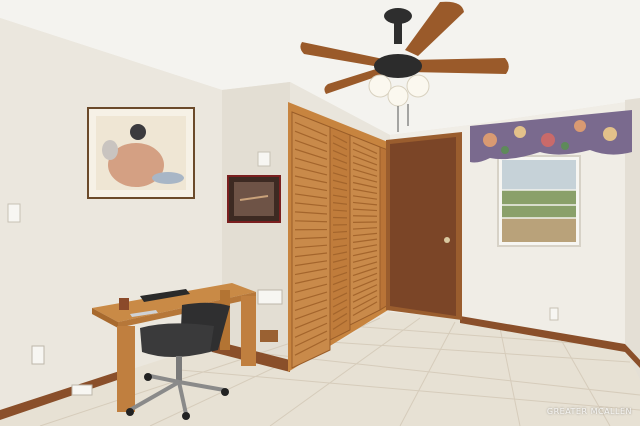 This screenshot has height=426, width=640. Describe the element at coordinates (589, 411) in the screenshot. I see `watermark: GREATER MCALLEN` at that location.